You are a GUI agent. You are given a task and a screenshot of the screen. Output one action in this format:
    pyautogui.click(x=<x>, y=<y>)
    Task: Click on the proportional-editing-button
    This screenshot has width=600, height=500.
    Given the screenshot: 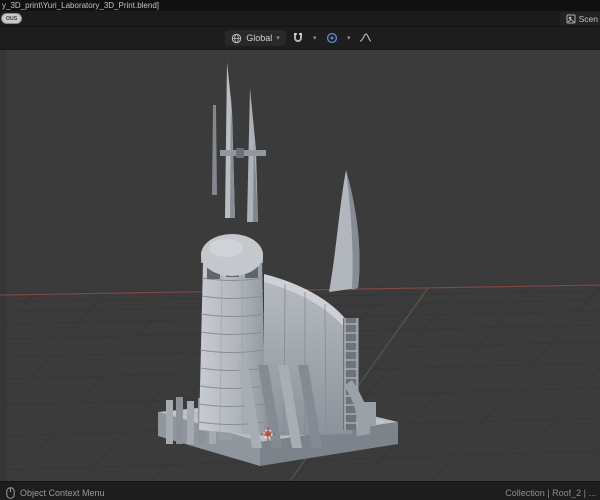 What is the action you would take?
    pyautogui.click(x=332, y=38)
    